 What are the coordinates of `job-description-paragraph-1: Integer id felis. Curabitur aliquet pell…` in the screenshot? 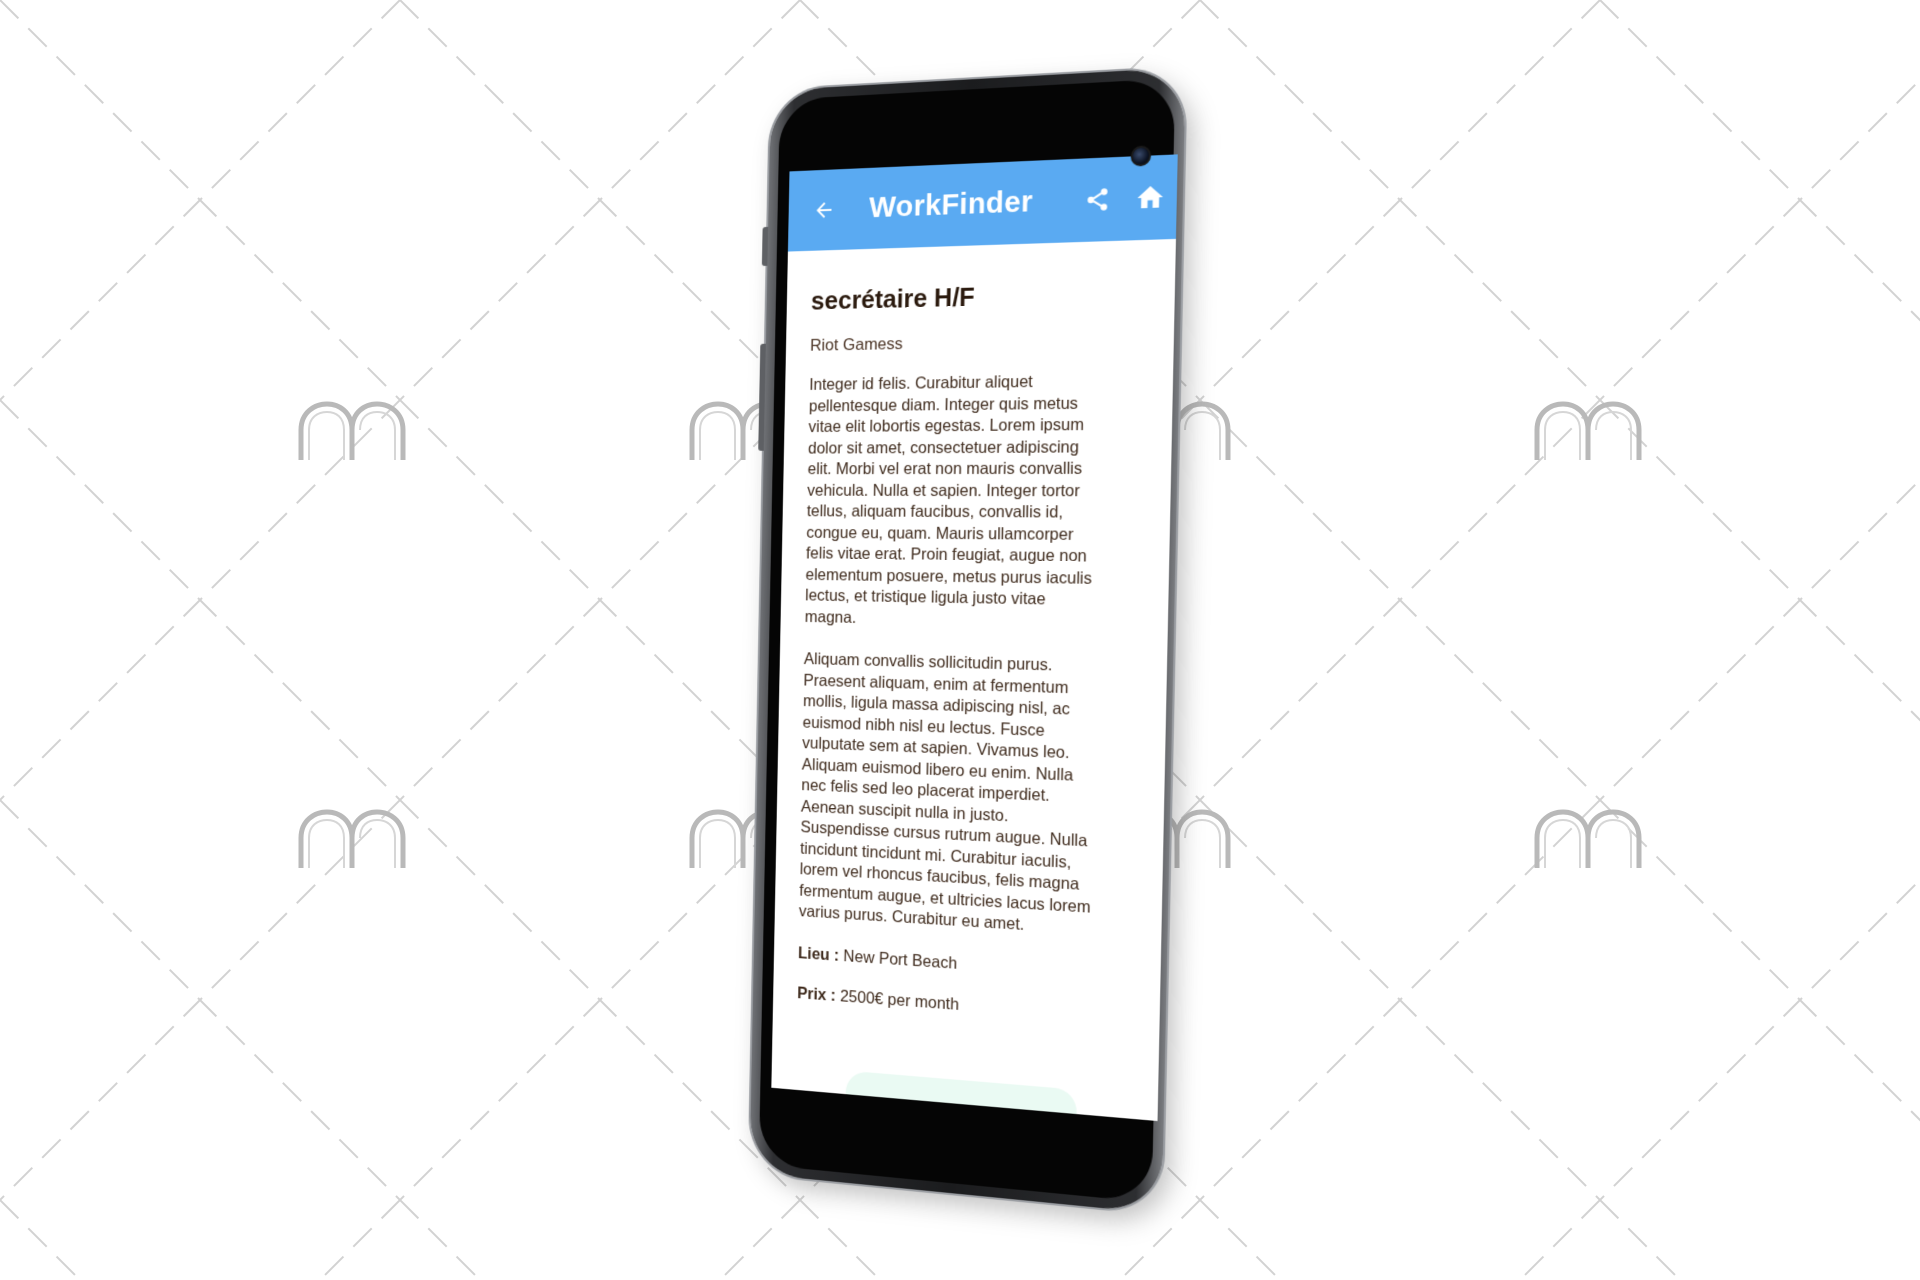 It's located at (948, 499).